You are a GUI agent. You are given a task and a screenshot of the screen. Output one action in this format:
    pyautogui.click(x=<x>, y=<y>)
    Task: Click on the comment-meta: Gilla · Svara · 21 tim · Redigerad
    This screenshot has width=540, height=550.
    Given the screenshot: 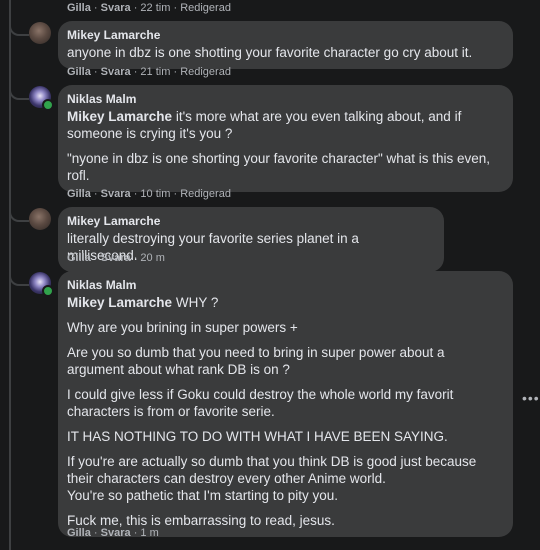 What is the action you would take?
    pyautogui.click(x=149, y=72)
    